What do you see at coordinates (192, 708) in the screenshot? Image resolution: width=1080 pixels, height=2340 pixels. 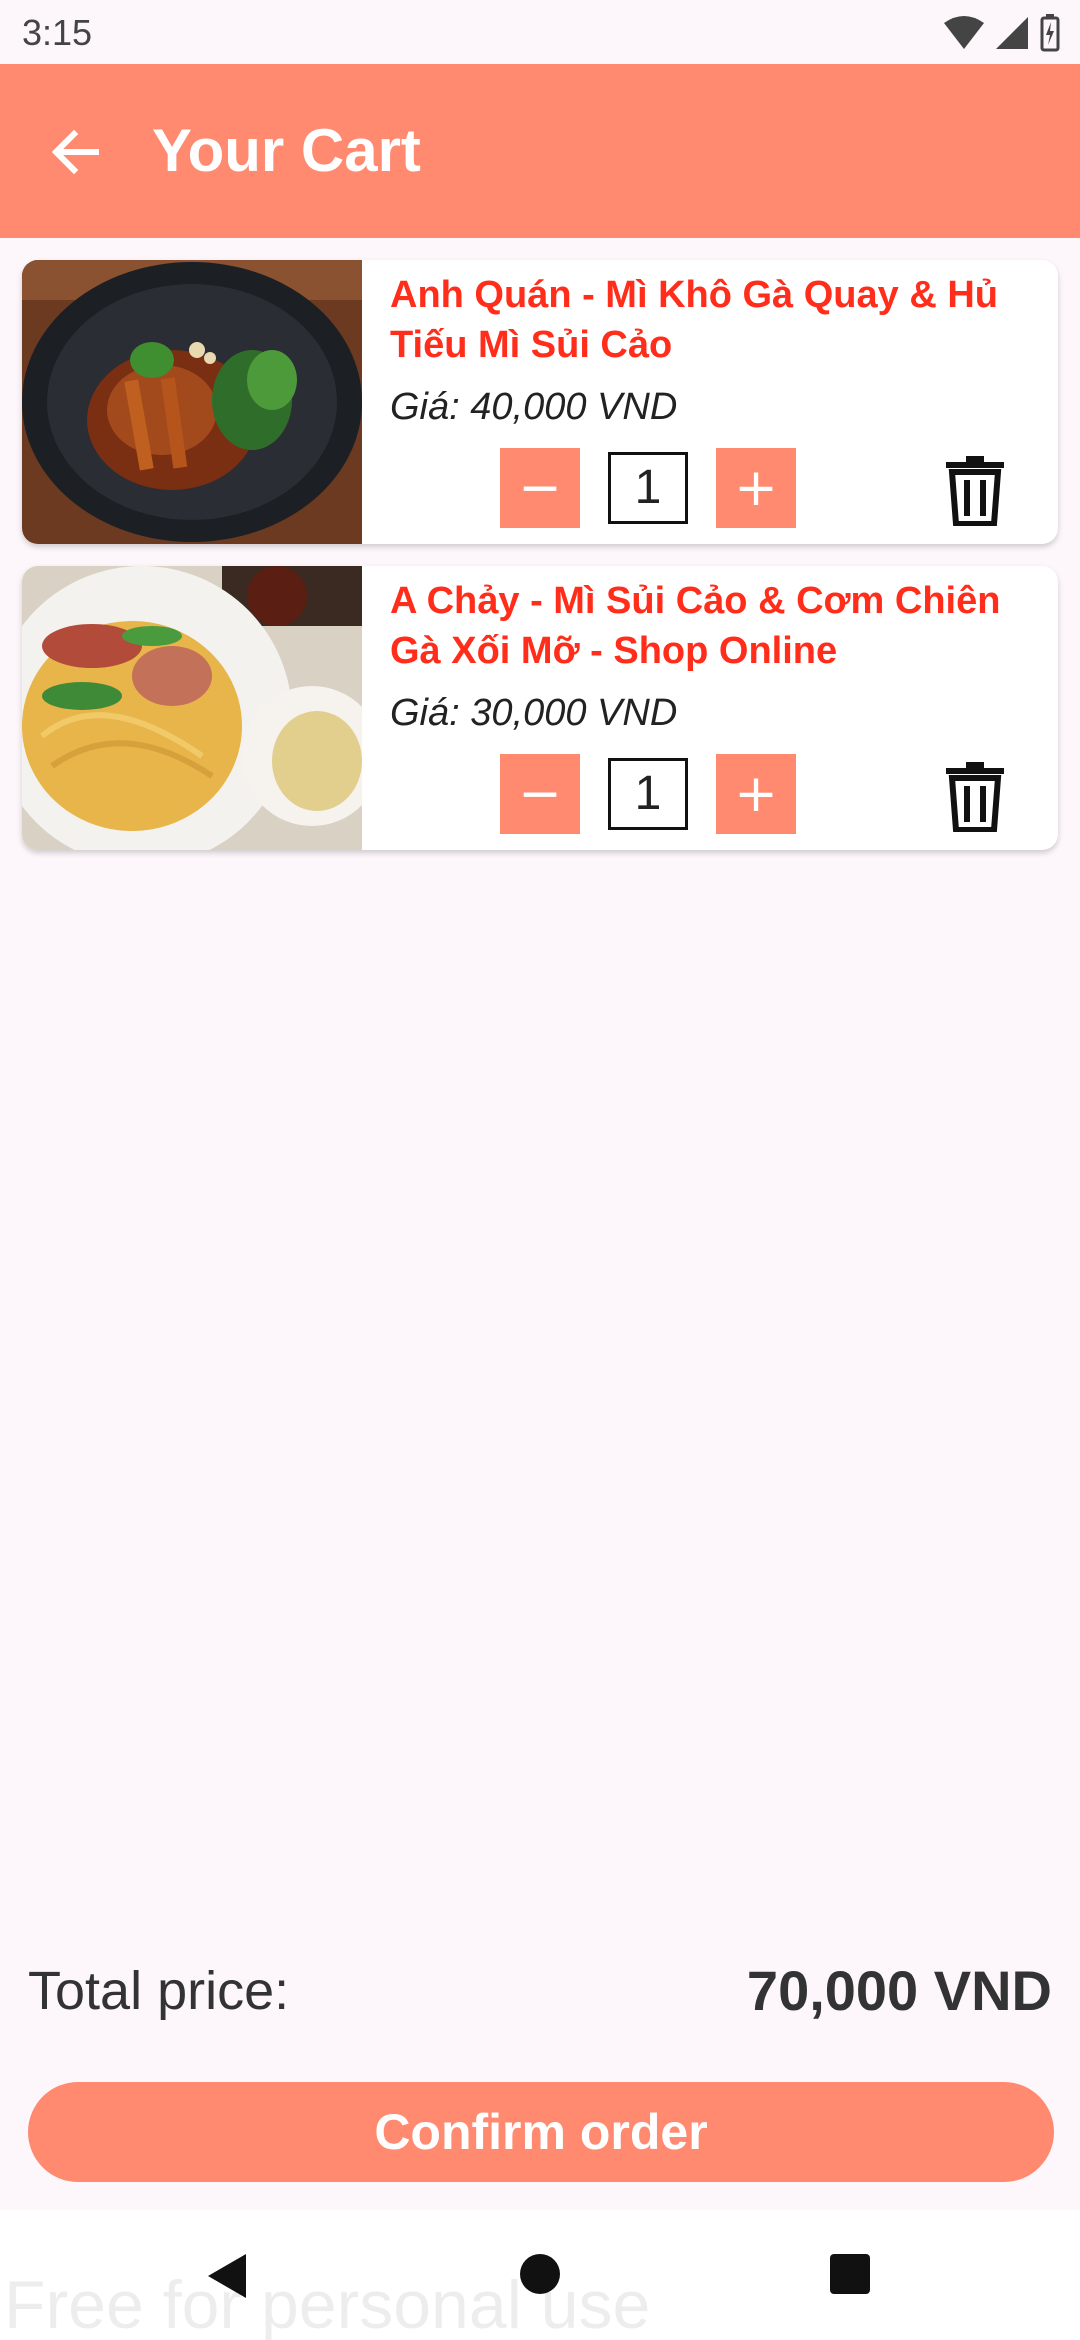 I see `wonton-noodle-photo` at bounding box center [192, 708].